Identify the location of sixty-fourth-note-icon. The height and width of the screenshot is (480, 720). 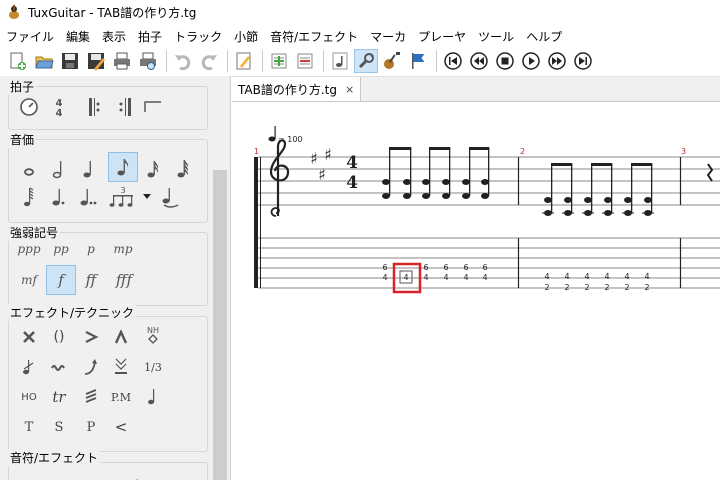
(29, 197).